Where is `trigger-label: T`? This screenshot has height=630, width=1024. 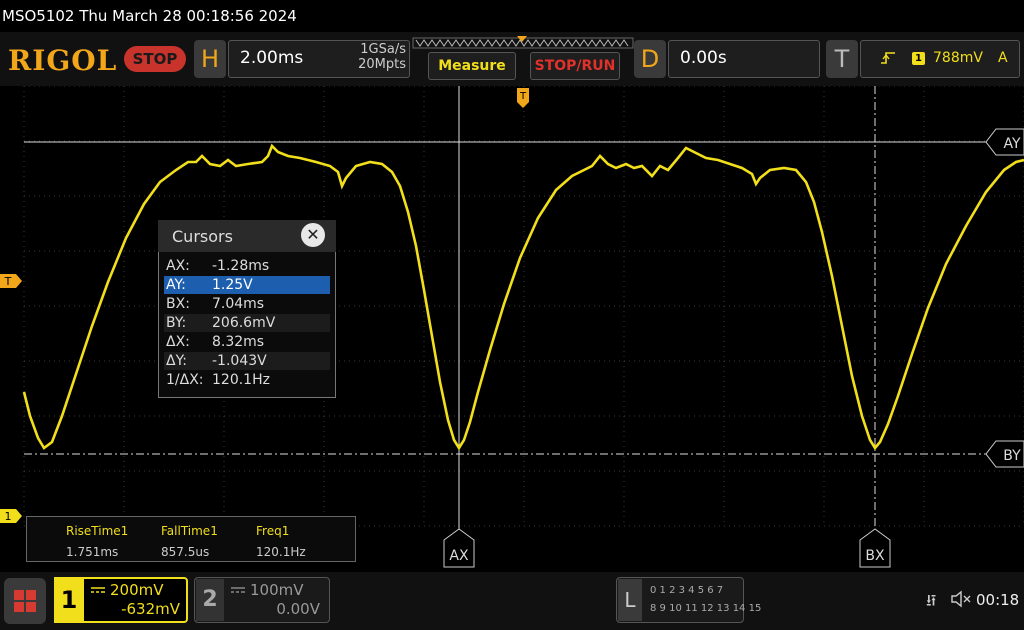
trigger-label: T is located at coordinates (842, 59).